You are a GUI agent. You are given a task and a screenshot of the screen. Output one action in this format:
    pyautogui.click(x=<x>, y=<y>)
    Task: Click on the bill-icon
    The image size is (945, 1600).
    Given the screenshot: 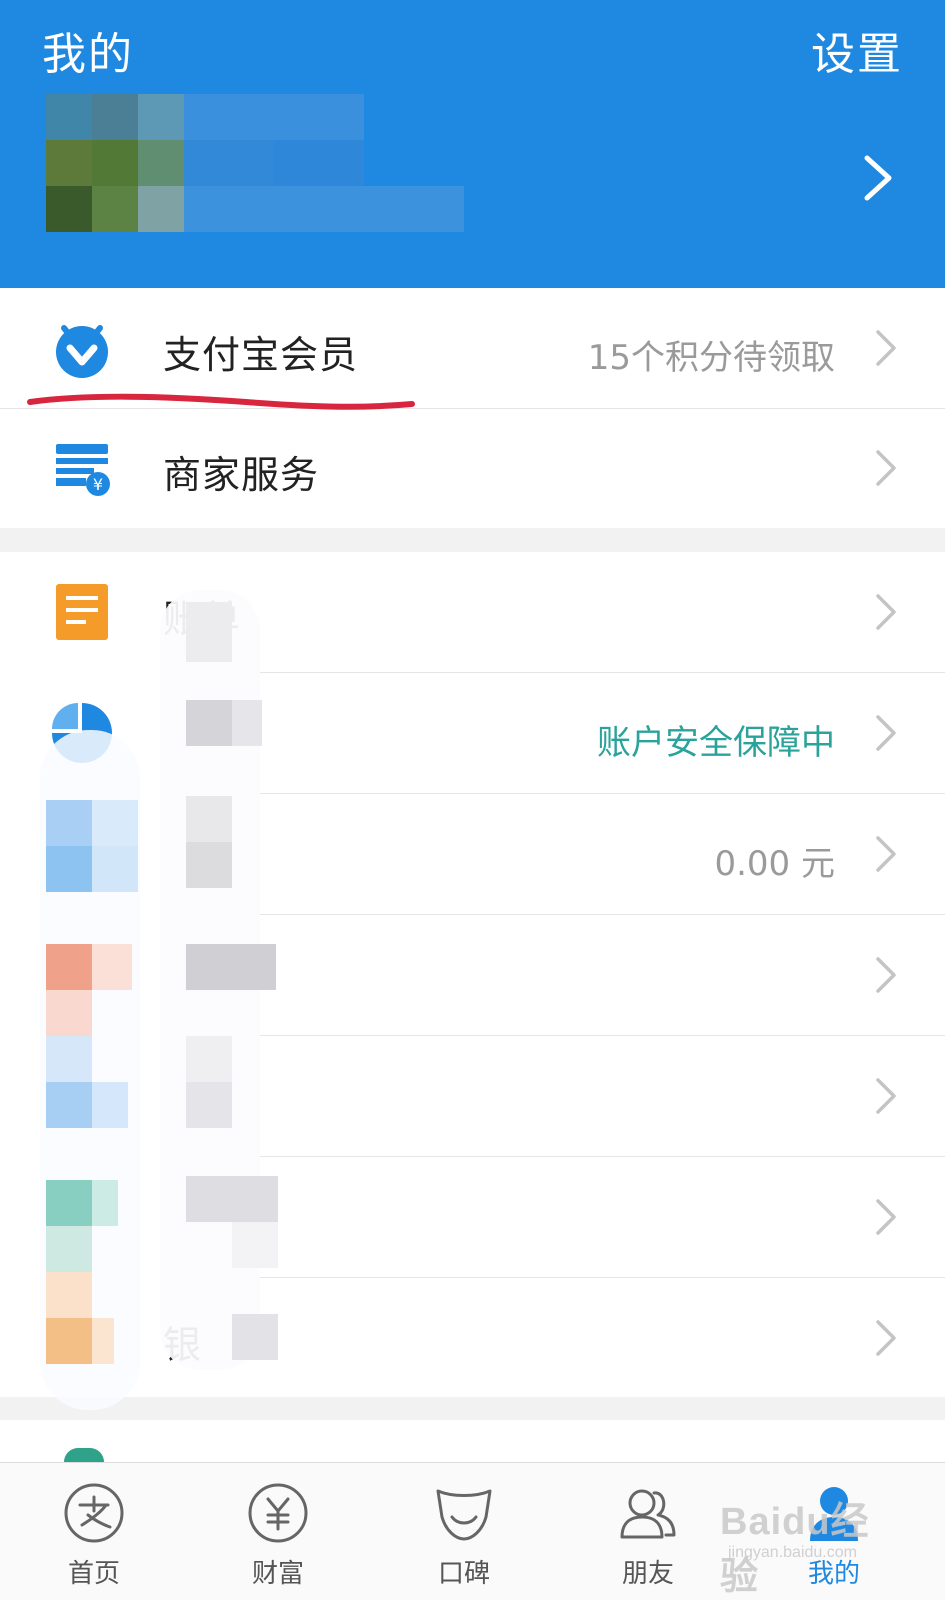 What is the action you would take?
    pyautogui.click(x=82, y=612)
    